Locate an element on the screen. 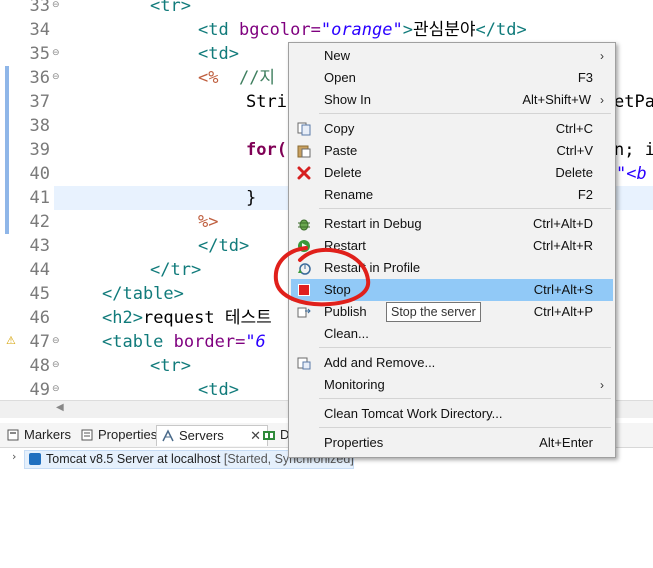  line-number: 33 is located at coordinates (39, 8).